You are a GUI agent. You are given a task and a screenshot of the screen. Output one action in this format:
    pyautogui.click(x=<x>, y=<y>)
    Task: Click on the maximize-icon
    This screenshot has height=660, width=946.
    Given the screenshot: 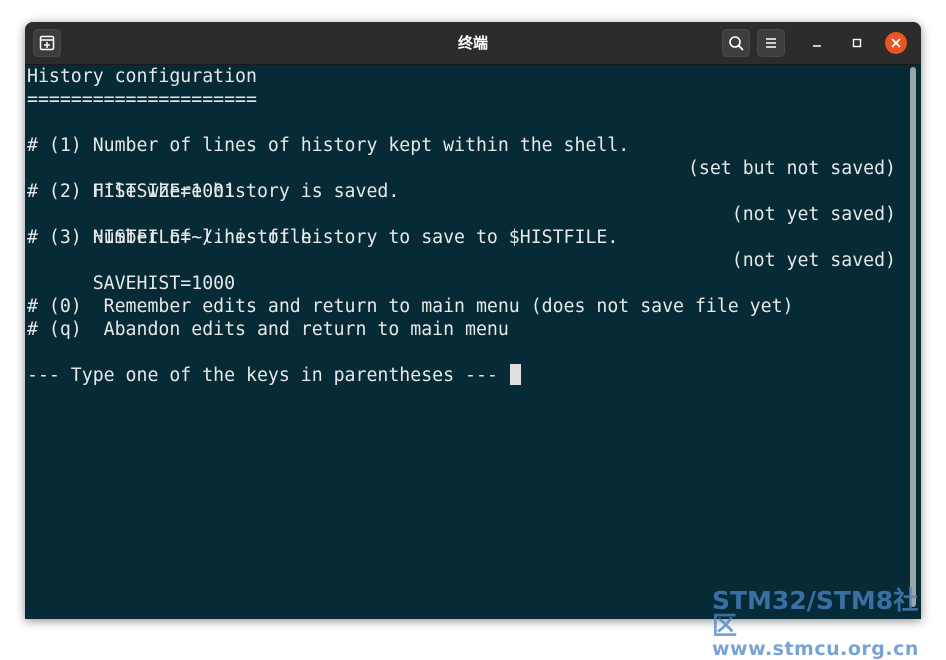 What is the action you would take?
    pyautogui.click(x=857, y=43)
    